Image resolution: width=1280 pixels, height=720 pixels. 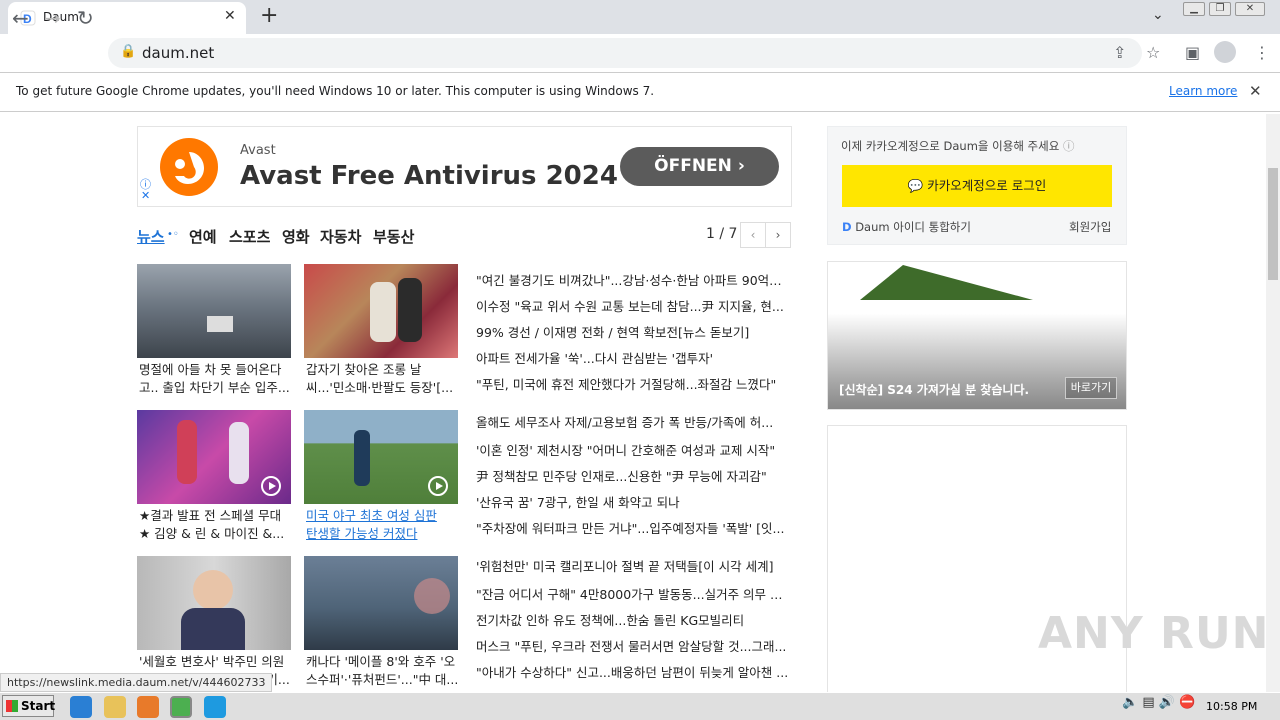 What do you see at coordinates (393, 236) in the screenshot?
I see `tab-realestate: 부동산` at bounding box center [393, 236].